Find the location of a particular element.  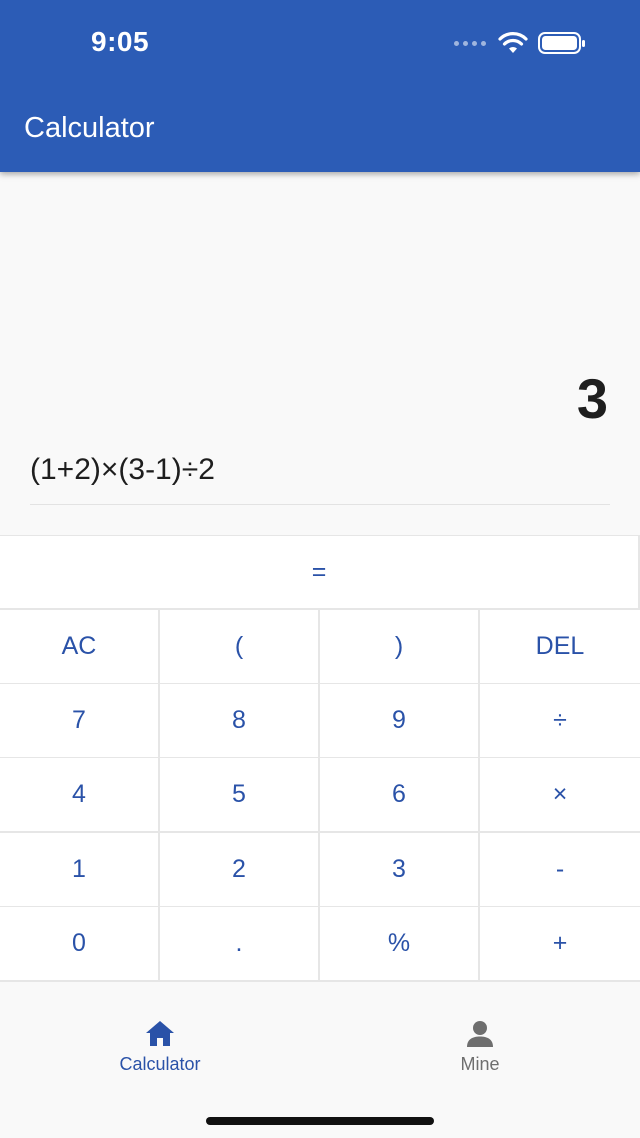

key-7: 7 is located at coordinates (80, 721).